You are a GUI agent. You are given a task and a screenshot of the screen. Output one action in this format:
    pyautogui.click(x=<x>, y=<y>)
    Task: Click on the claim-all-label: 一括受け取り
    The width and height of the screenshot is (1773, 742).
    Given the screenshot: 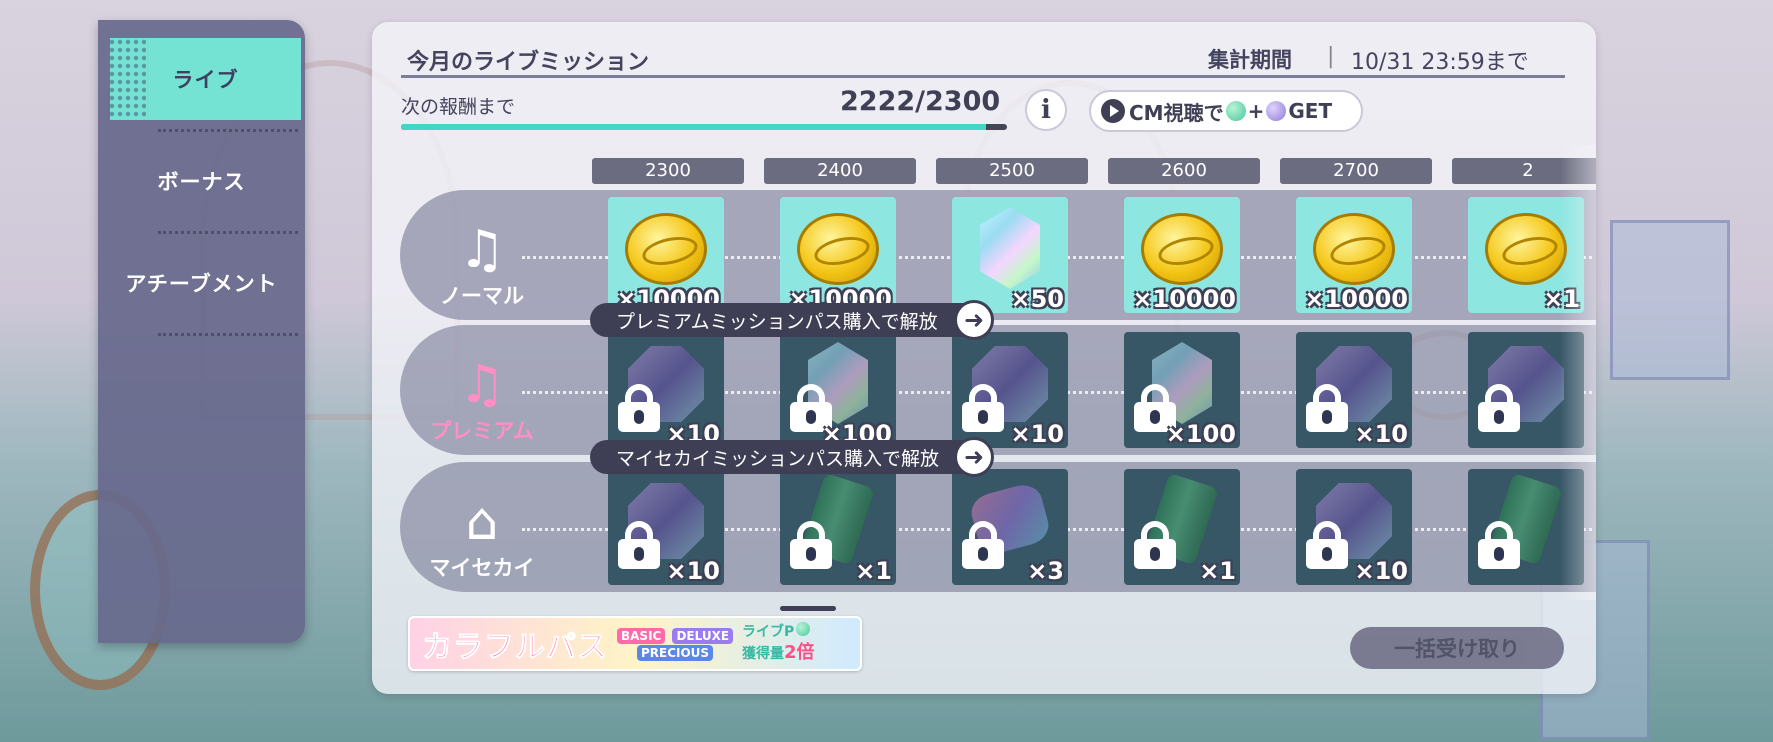 What is the action you would take?
    pyautogui.click(x=1457, y=649)
    